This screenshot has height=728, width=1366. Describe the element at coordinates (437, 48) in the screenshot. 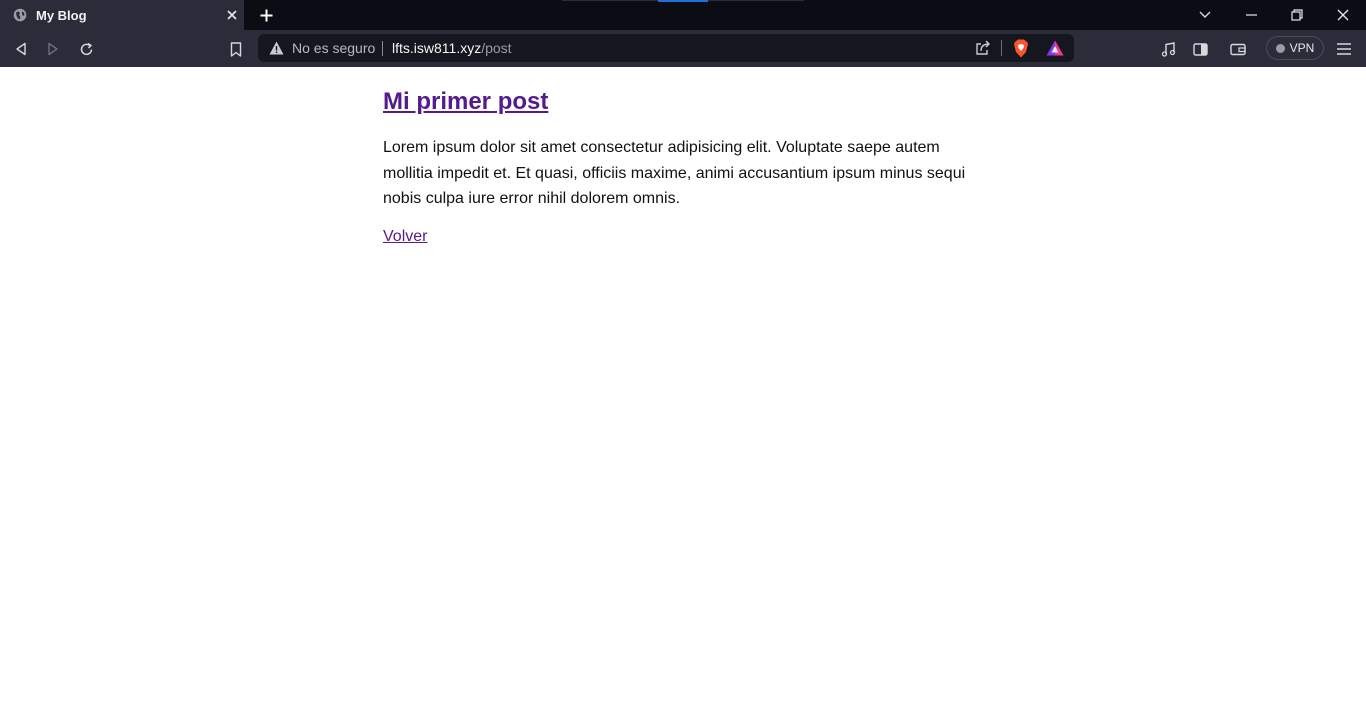

I see `url-host: lfts.isw811.xyz` at that location.